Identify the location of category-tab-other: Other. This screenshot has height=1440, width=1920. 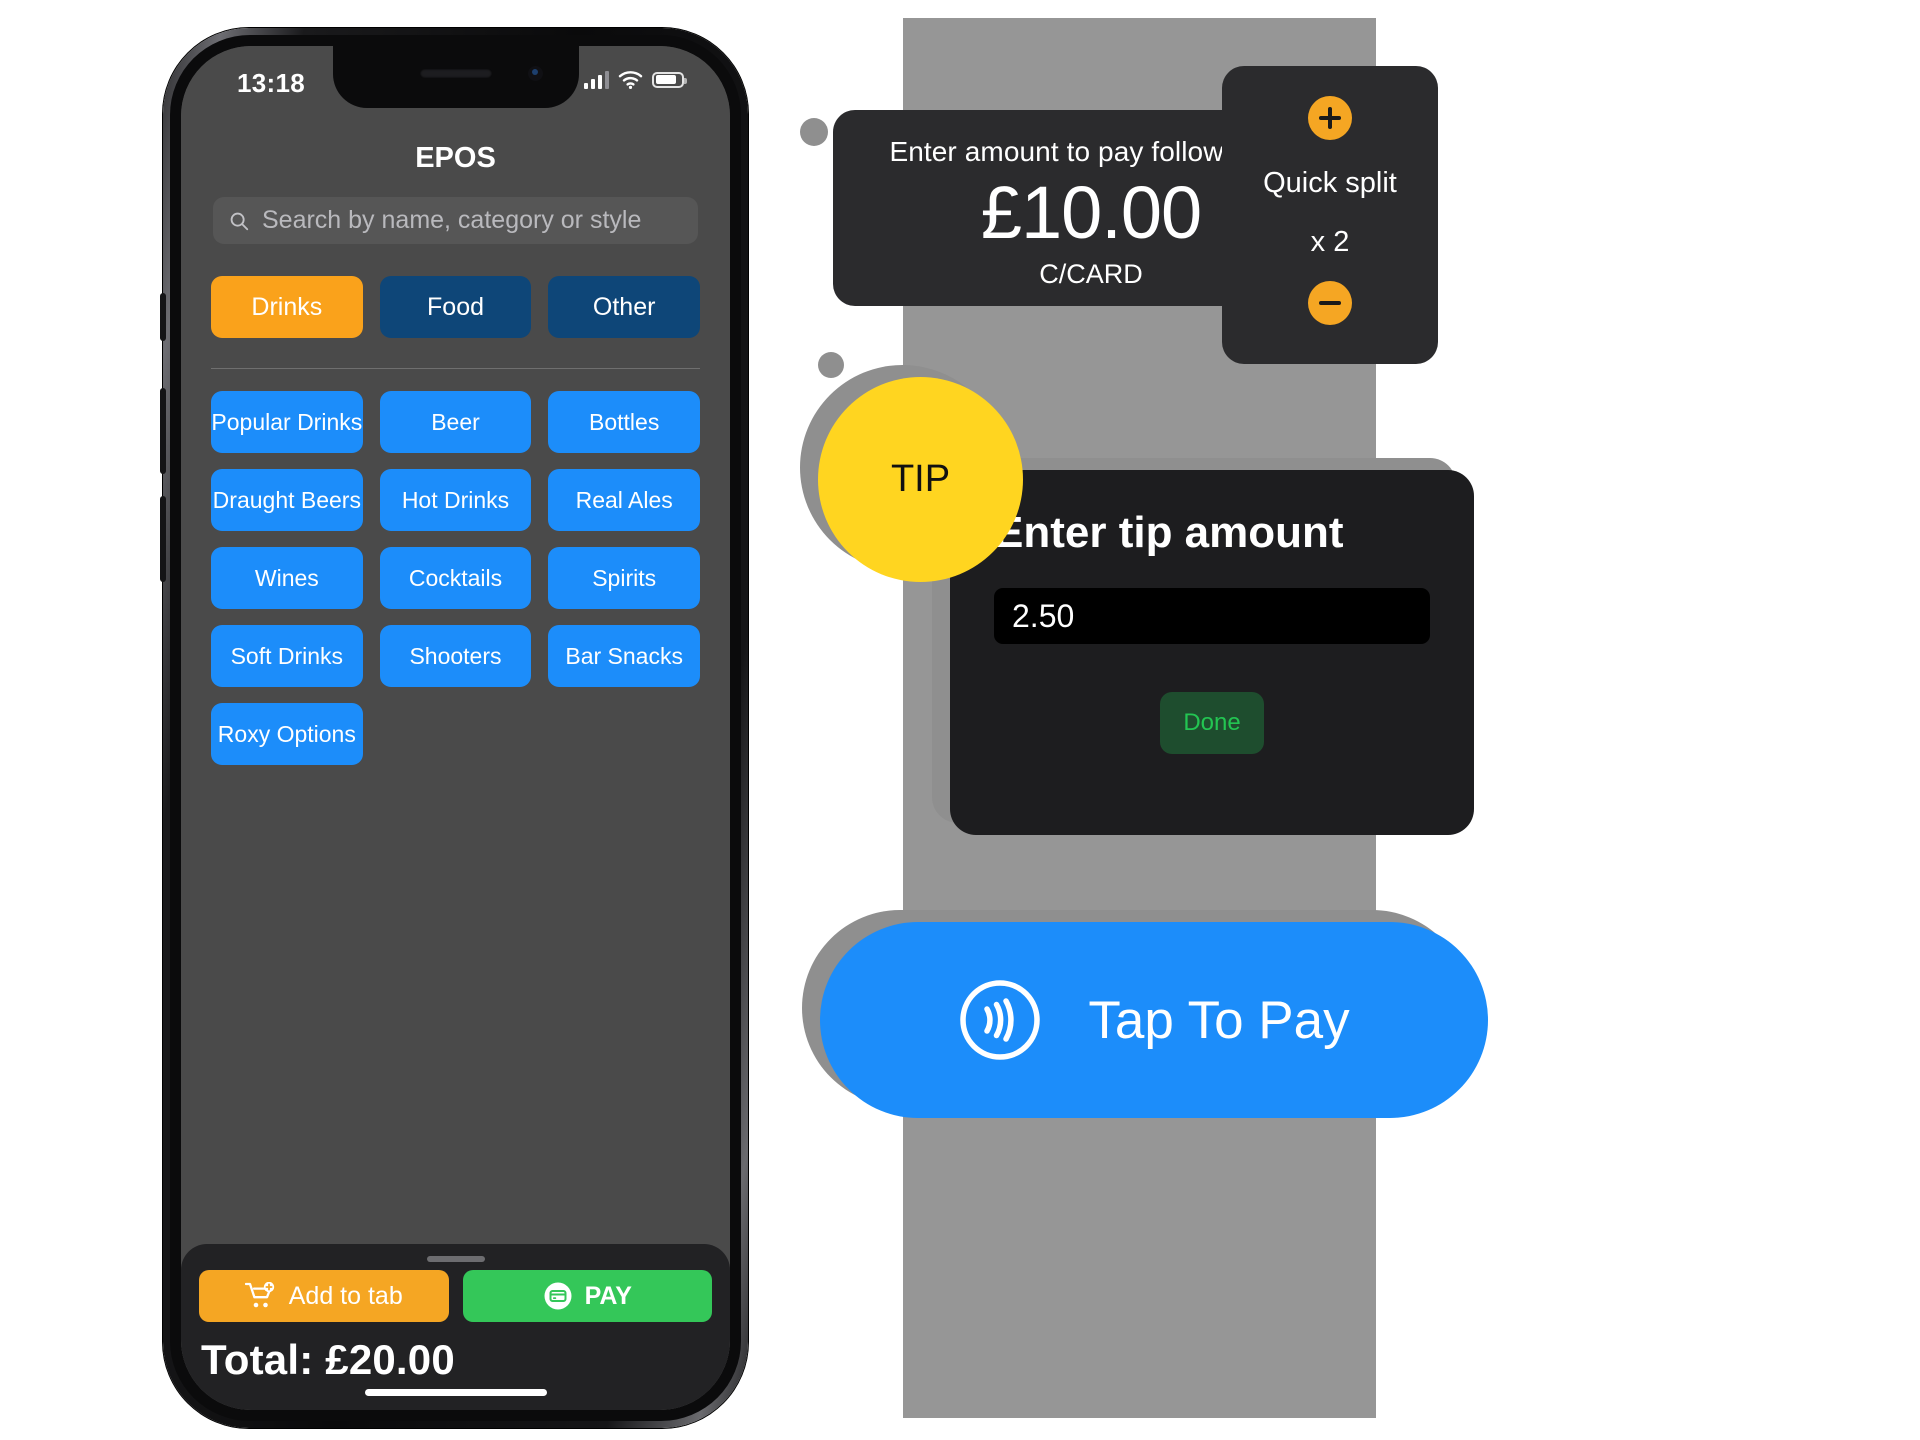
(624, 307).